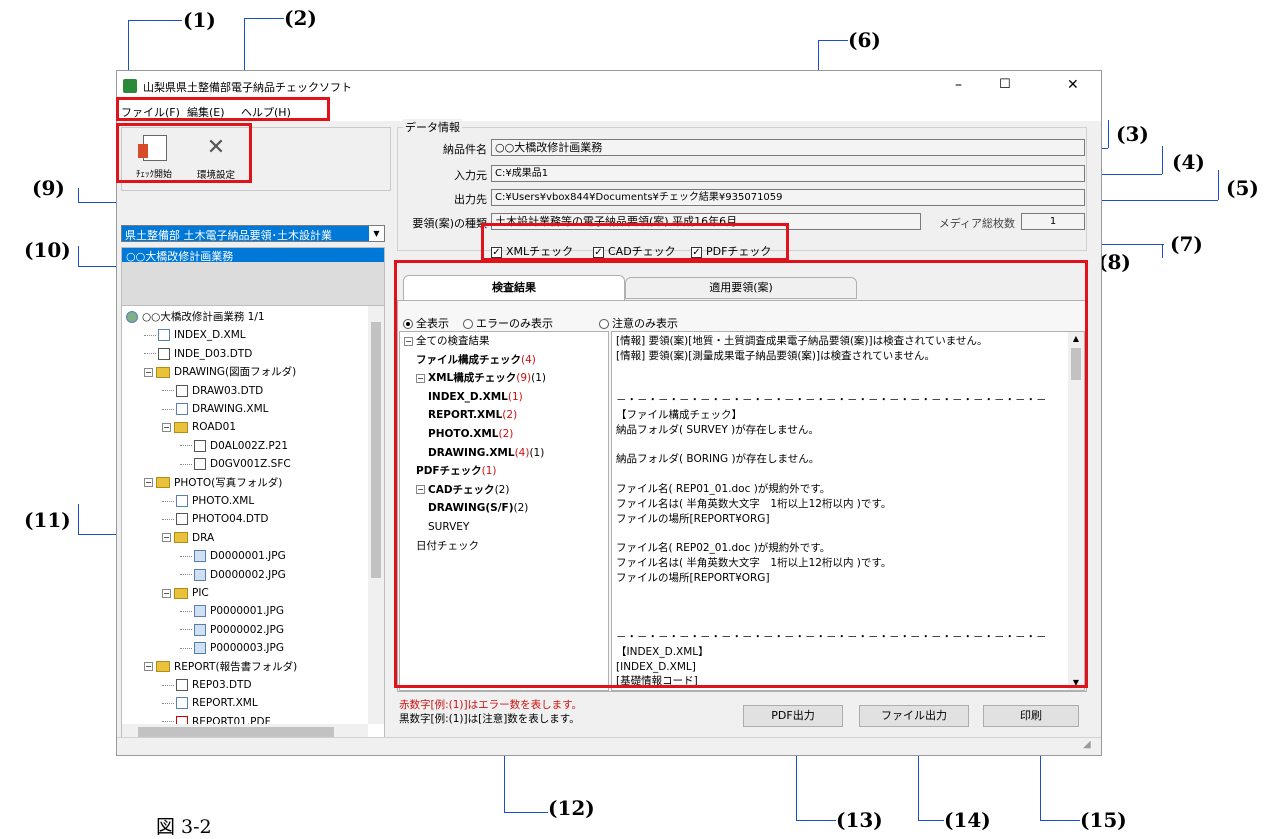 This screenshot has width=1278, height=839. I want to click on callout-6: (6), so click(864, 40).